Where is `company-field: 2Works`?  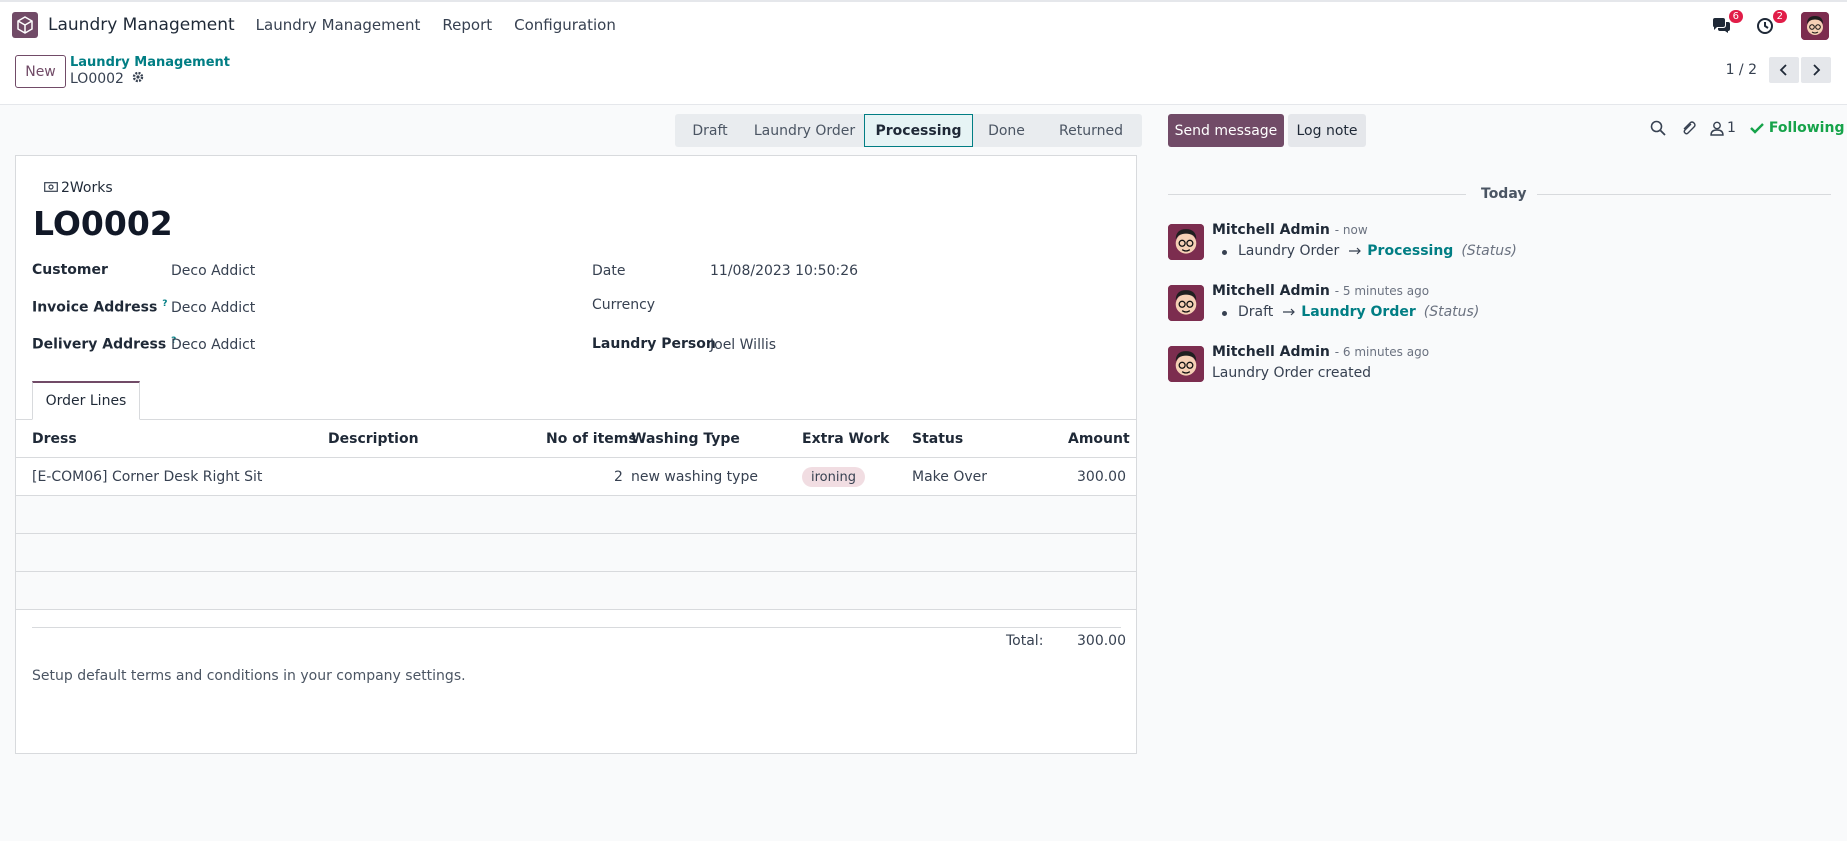 company-field: 2Works is located at coordinates (78, 188).